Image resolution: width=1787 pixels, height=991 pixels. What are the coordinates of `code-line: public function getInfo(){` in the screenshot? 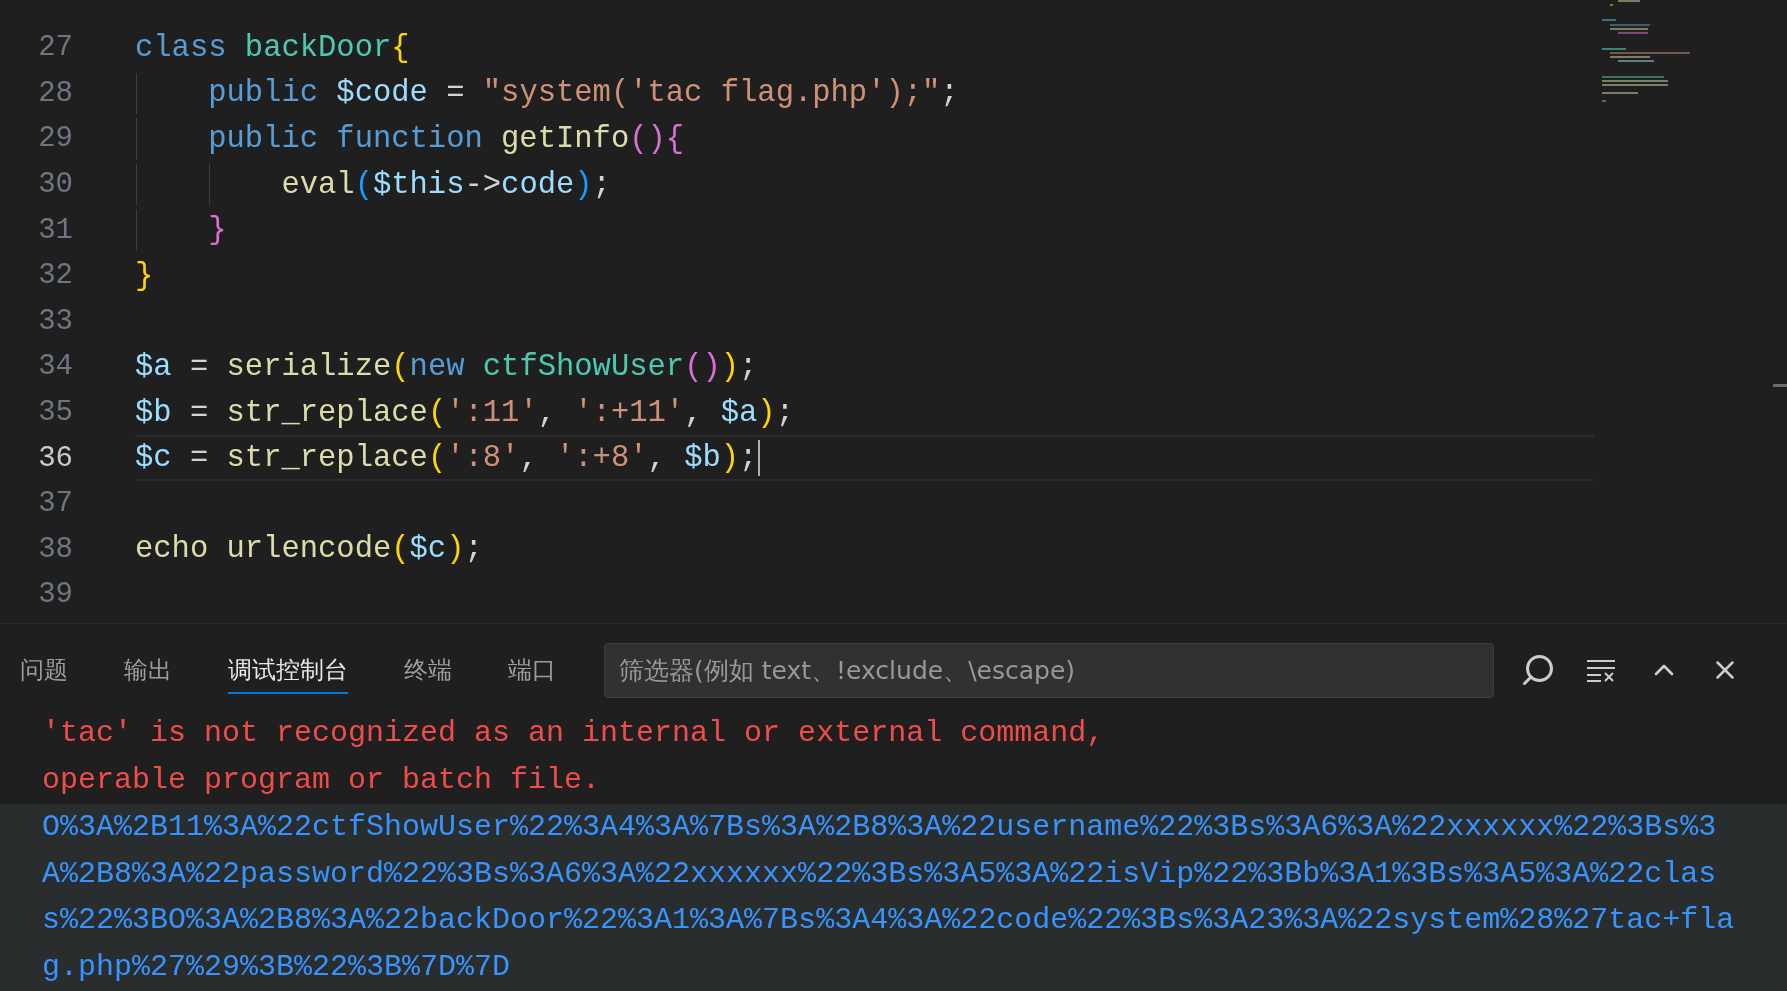 It's located at (446, 139).